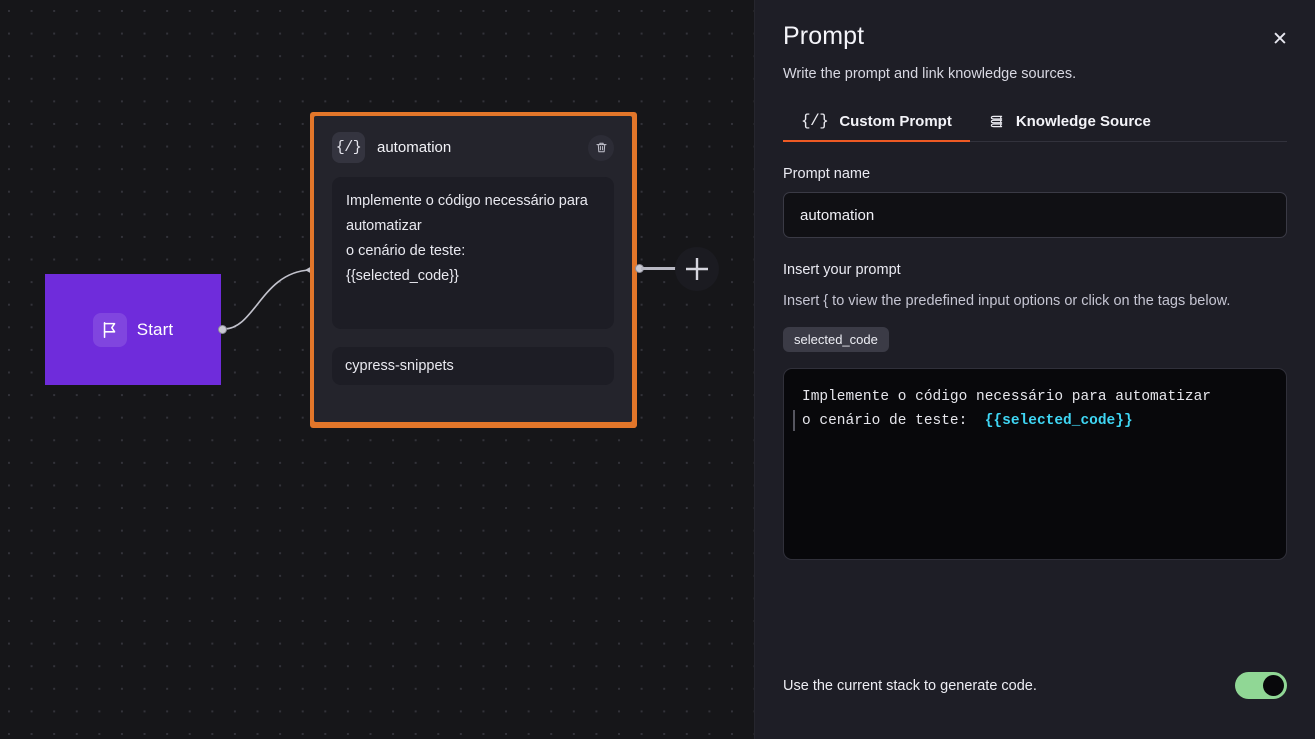  I want to click on panel-title: Prompt, so click(824, 36).